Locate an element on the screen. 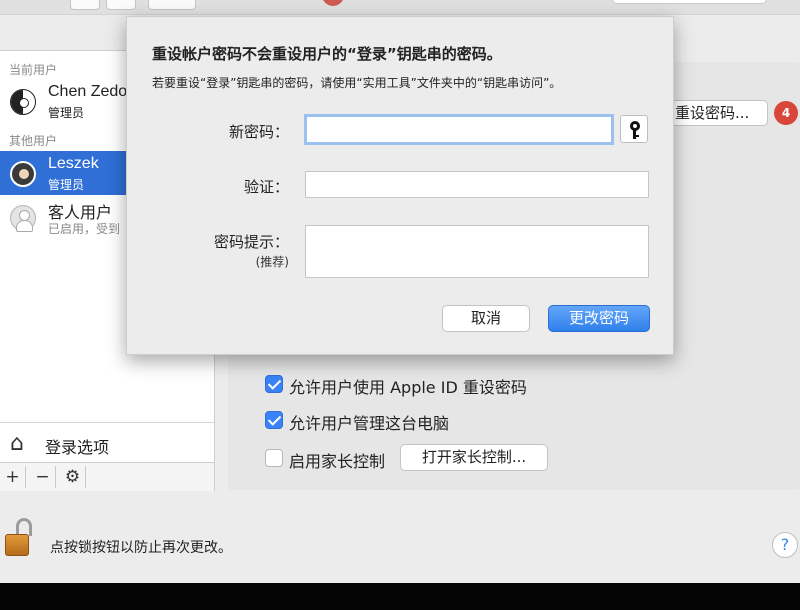 The image size is (800, 610). section-other-users: 其他用户 is located at coordinates (33, 141).